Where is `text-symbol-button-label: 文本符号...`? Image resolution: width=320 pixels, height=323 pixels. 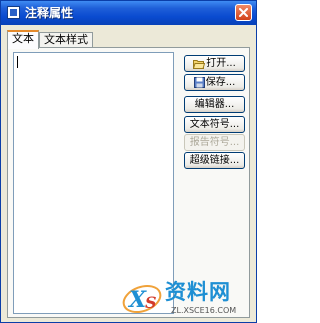 text-symbol-button-label: 文本符号... is located at coordinates (214, 124).